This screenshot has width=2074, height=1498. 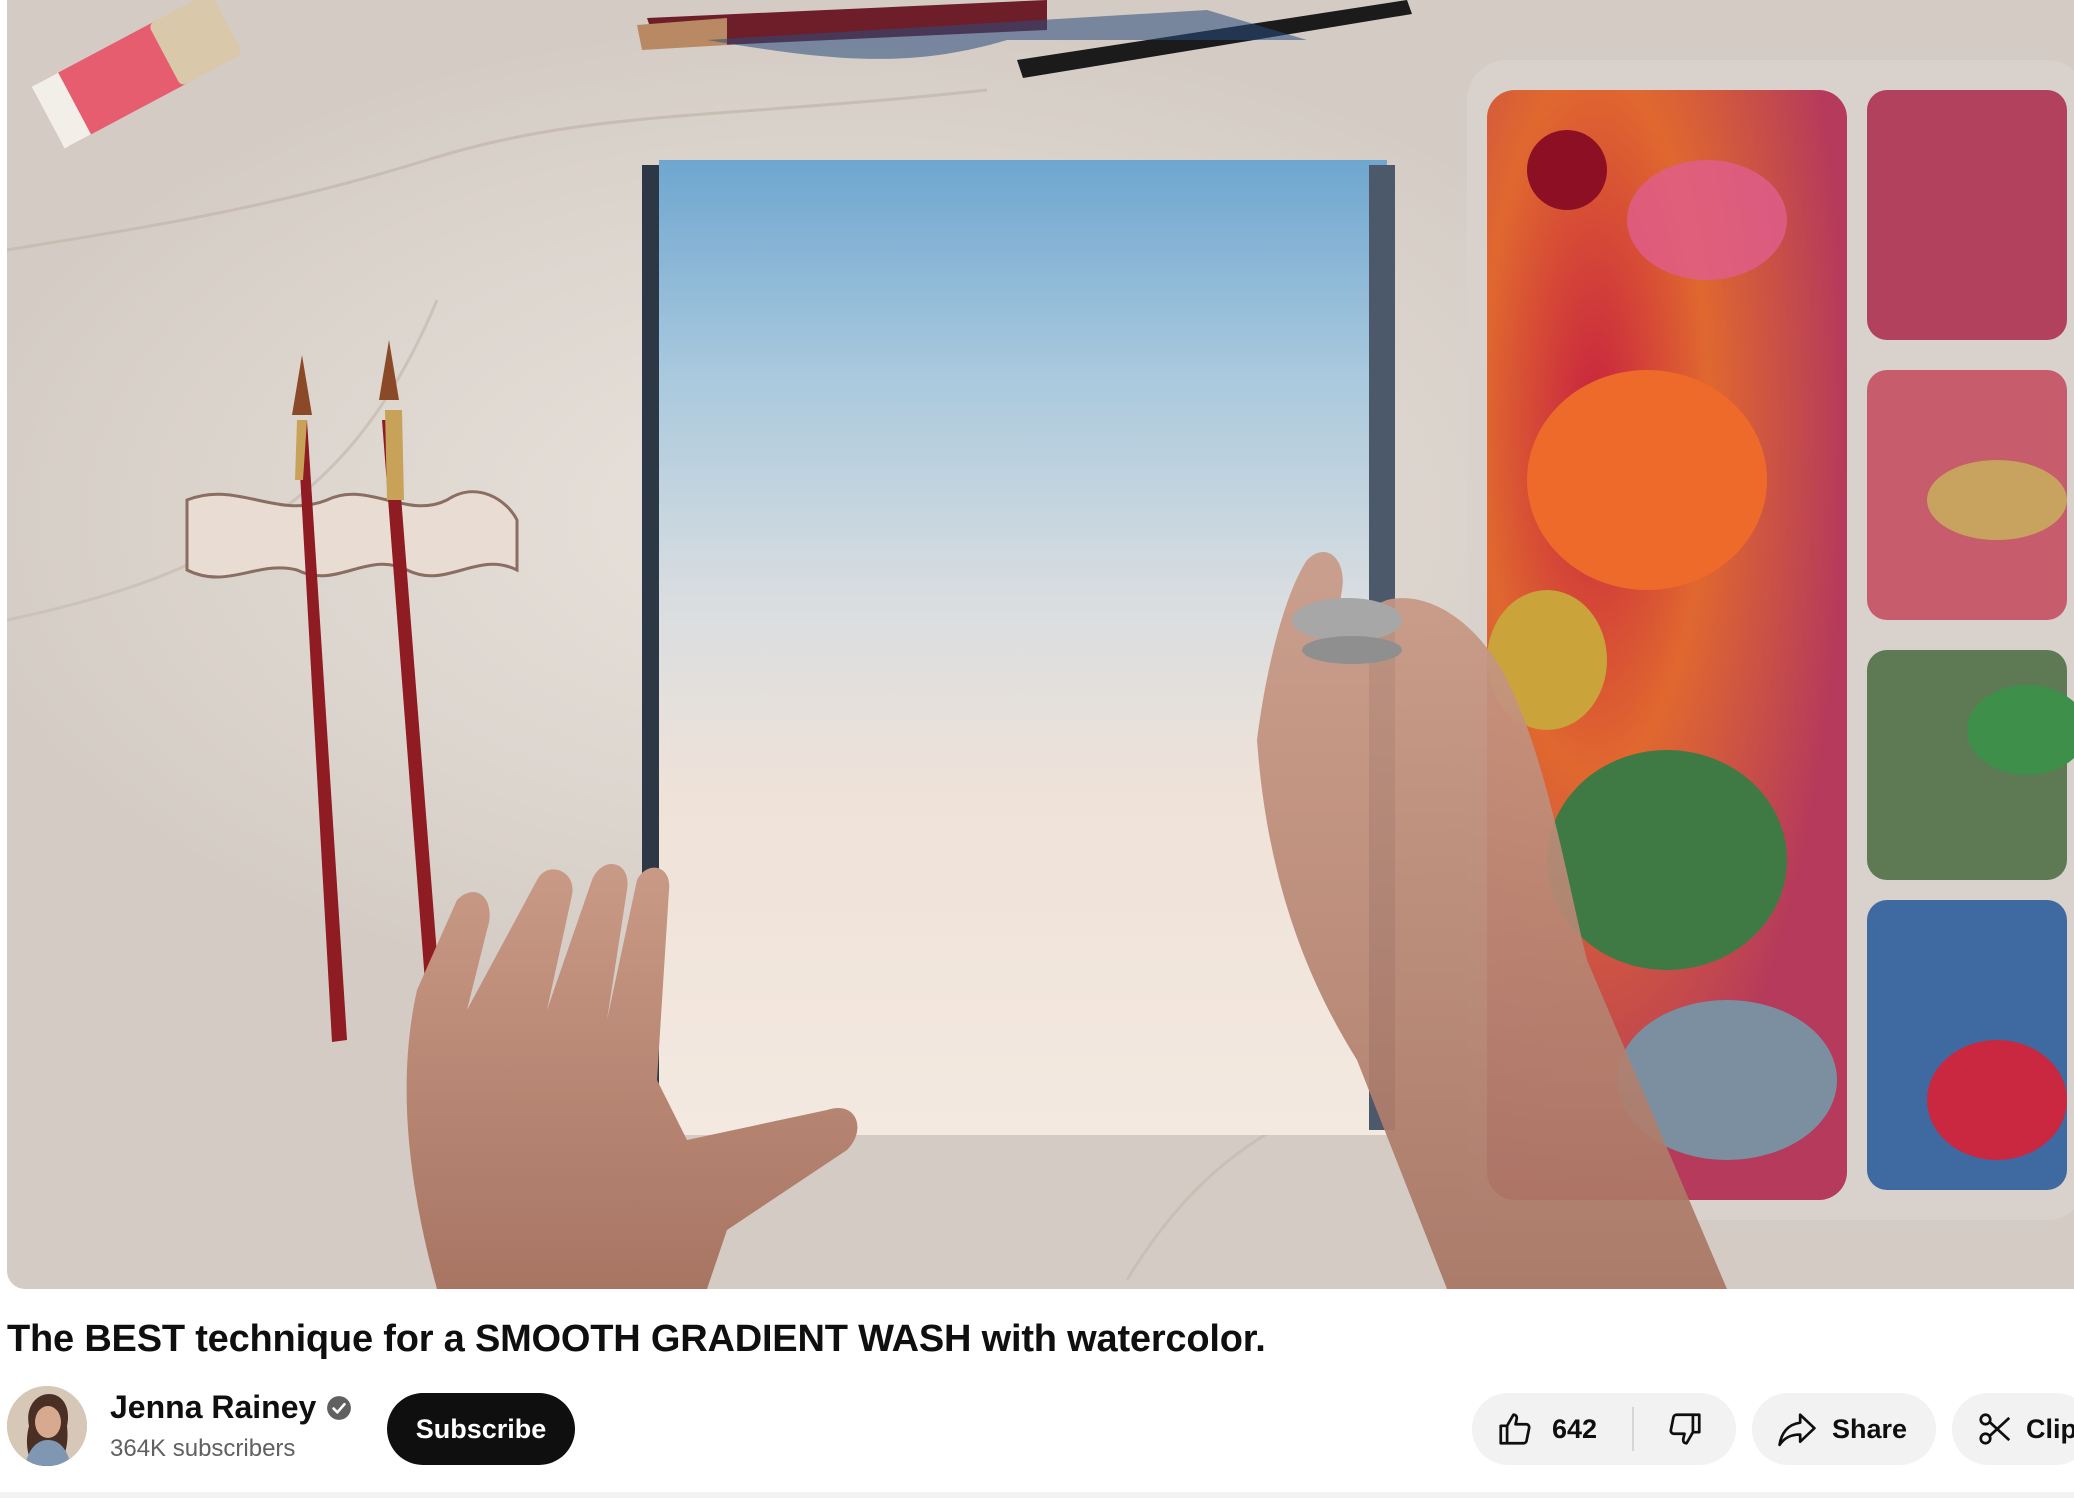 What do you see at coordinates (1037, 1495) in the screenshot?
I see `section-divider` at bounding box center [1037, 1495].